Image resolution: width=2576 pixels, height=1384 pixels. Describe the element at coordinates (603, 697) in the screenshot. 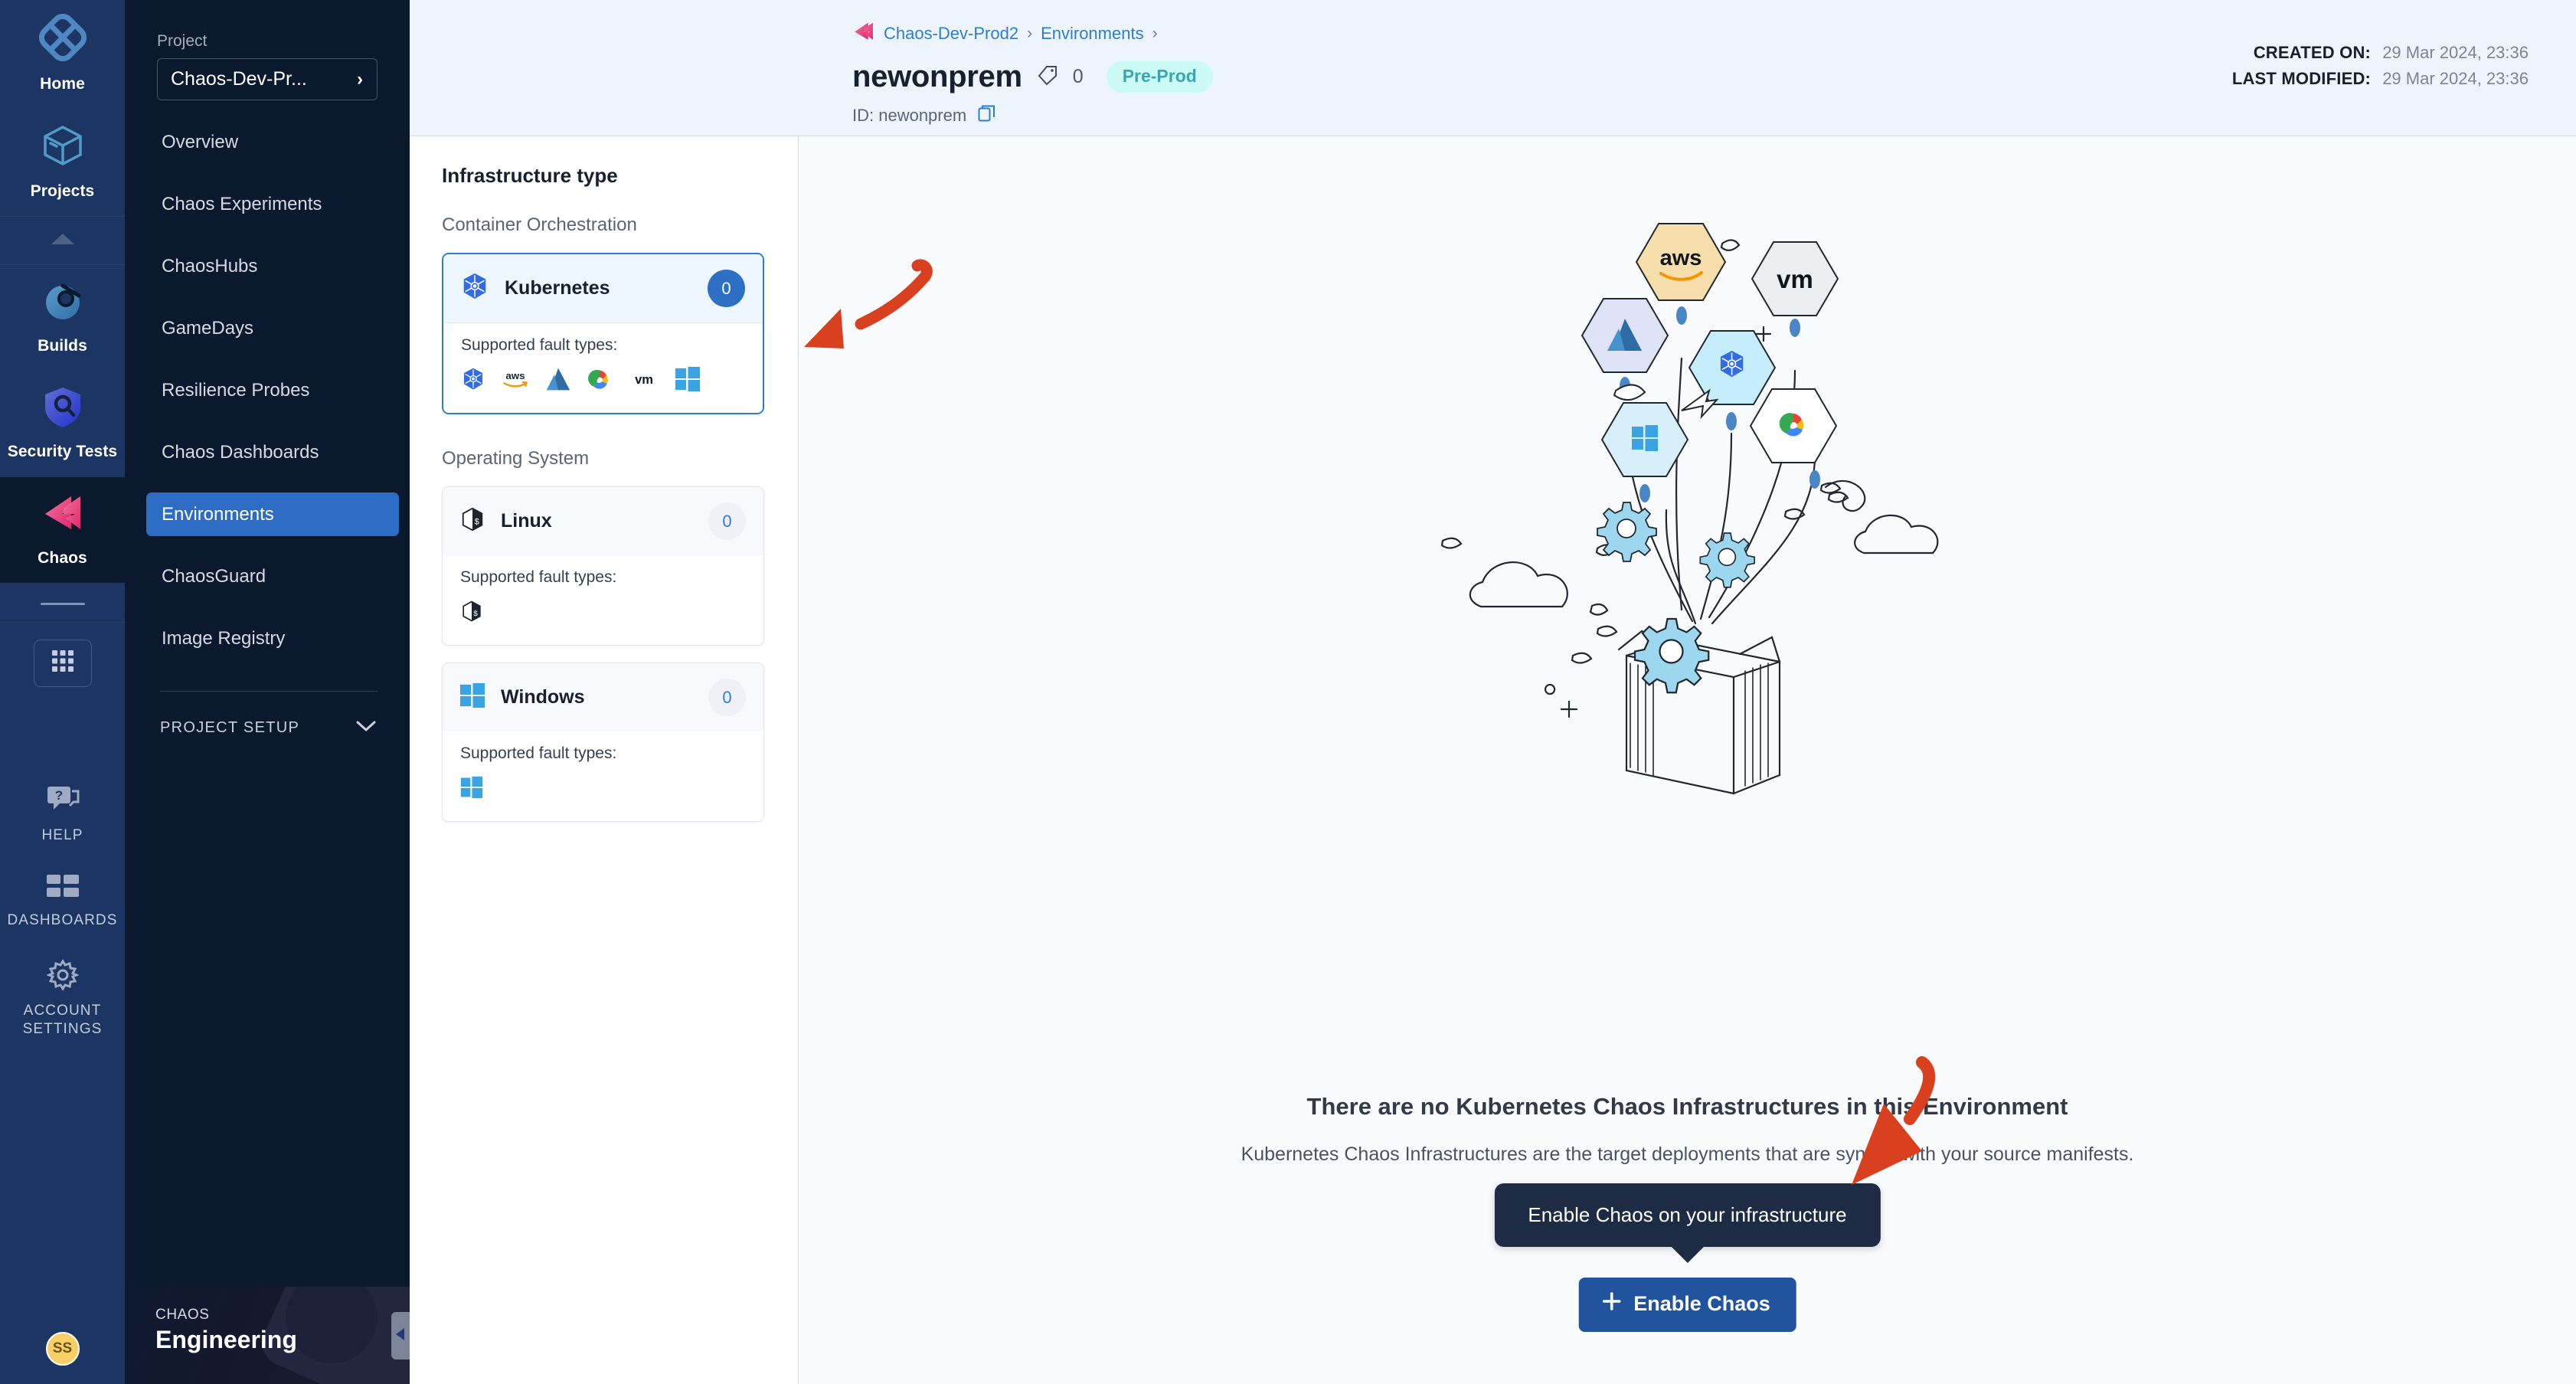

I see `card-header: Windows 0` at that location.